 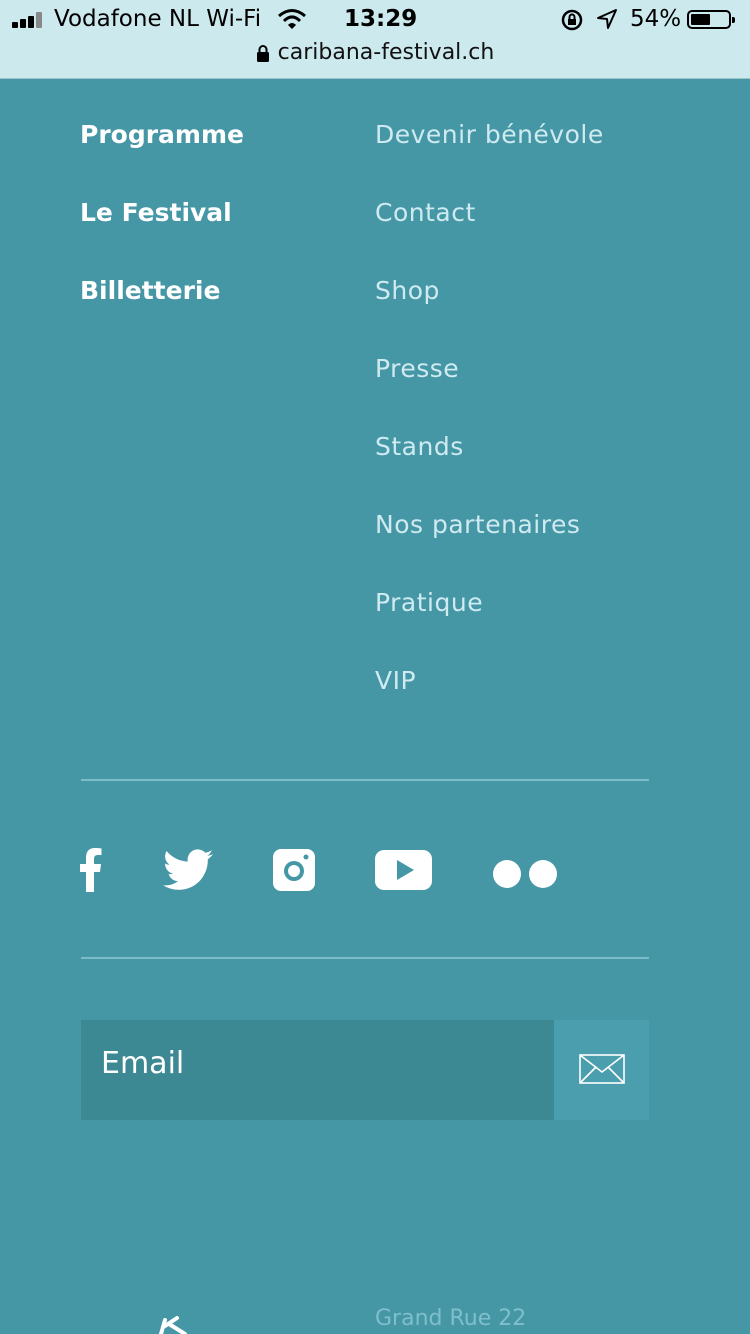 What do you see at coordinates (489, 461) in the screenshot?
I see `nav-link-stands: Stands` at bounding box center [489, 461].